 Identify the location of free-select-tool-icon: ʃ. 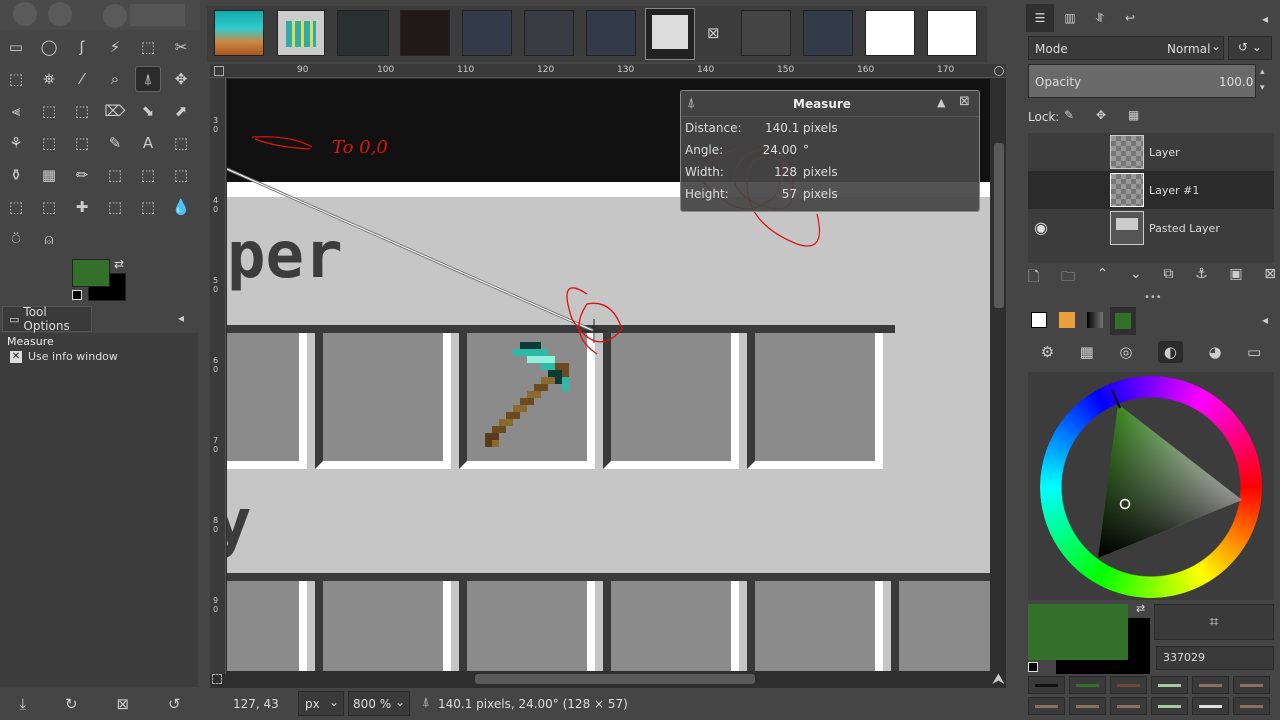
(82, 47).